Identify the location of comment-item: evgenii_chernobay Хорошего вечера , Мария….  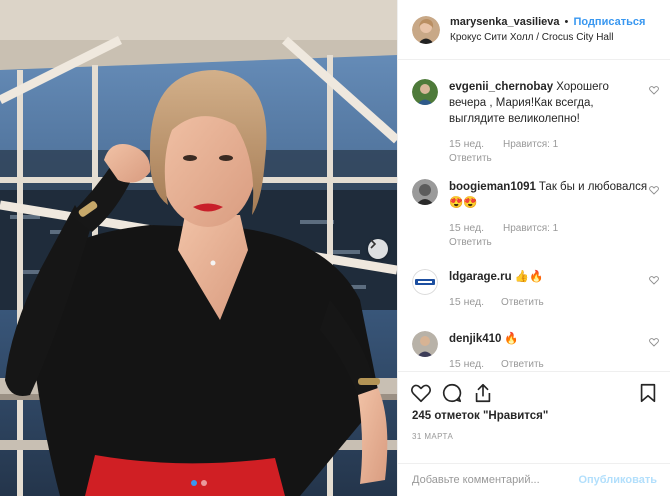
(537, 122).